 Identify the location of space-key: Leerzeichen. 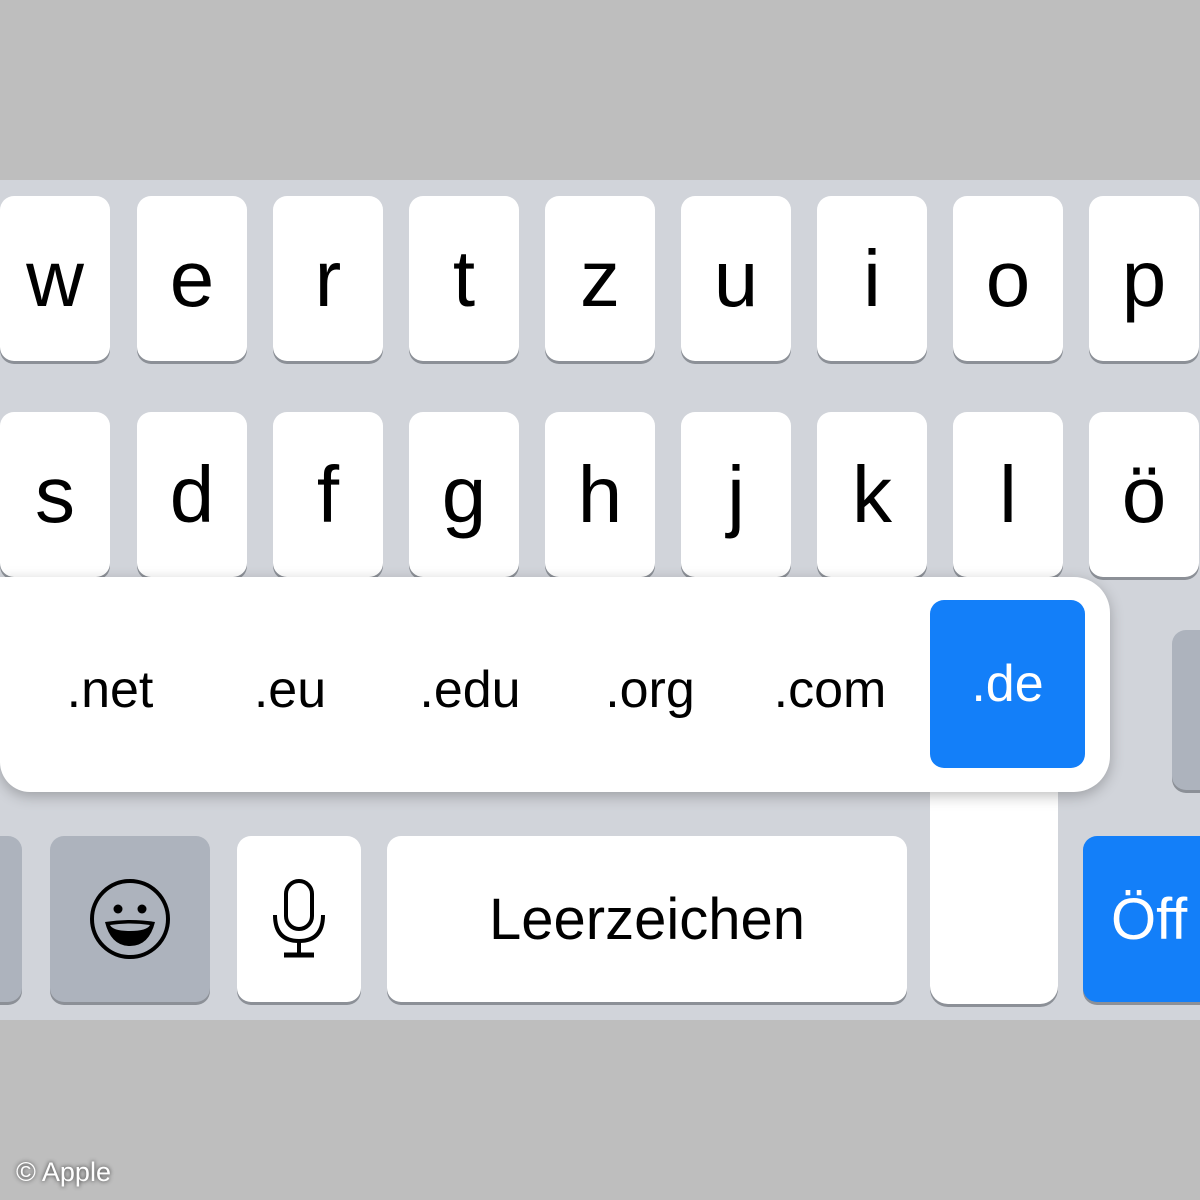
(647, 919).